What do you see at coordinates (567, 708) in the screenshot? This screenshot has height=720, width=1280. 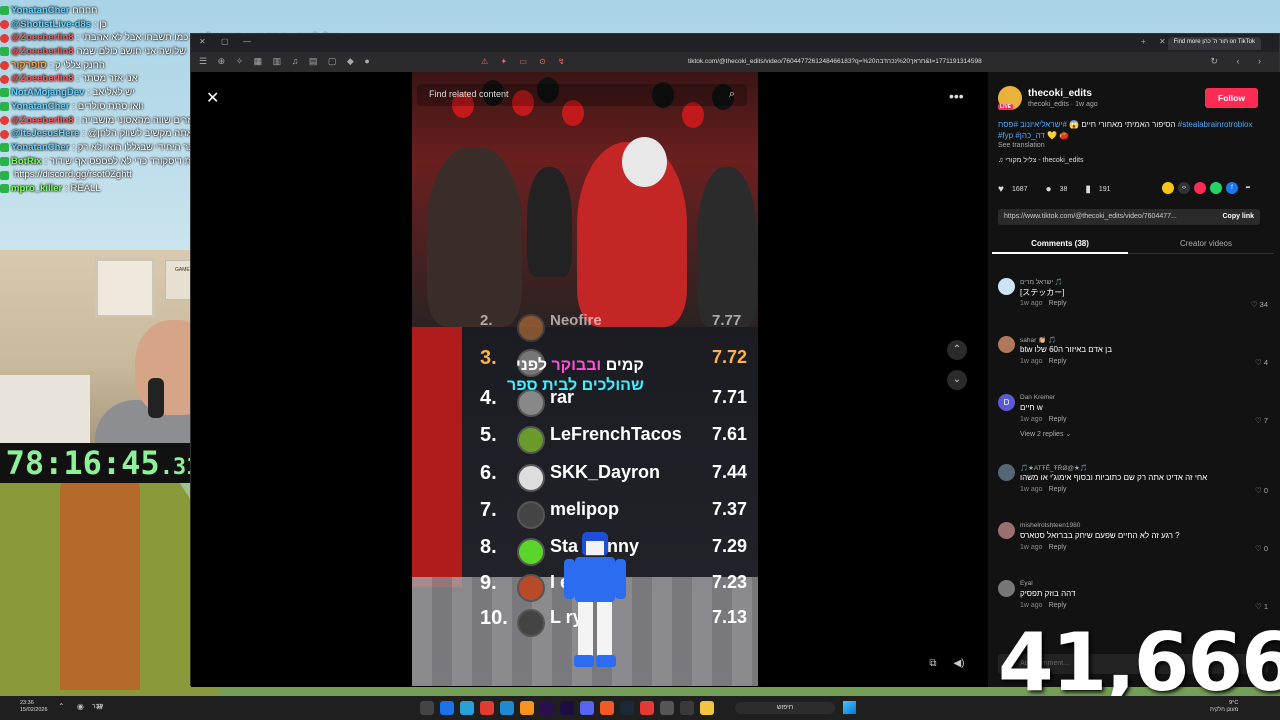 I see `premiere-icon` at bounding box center [567, 708].